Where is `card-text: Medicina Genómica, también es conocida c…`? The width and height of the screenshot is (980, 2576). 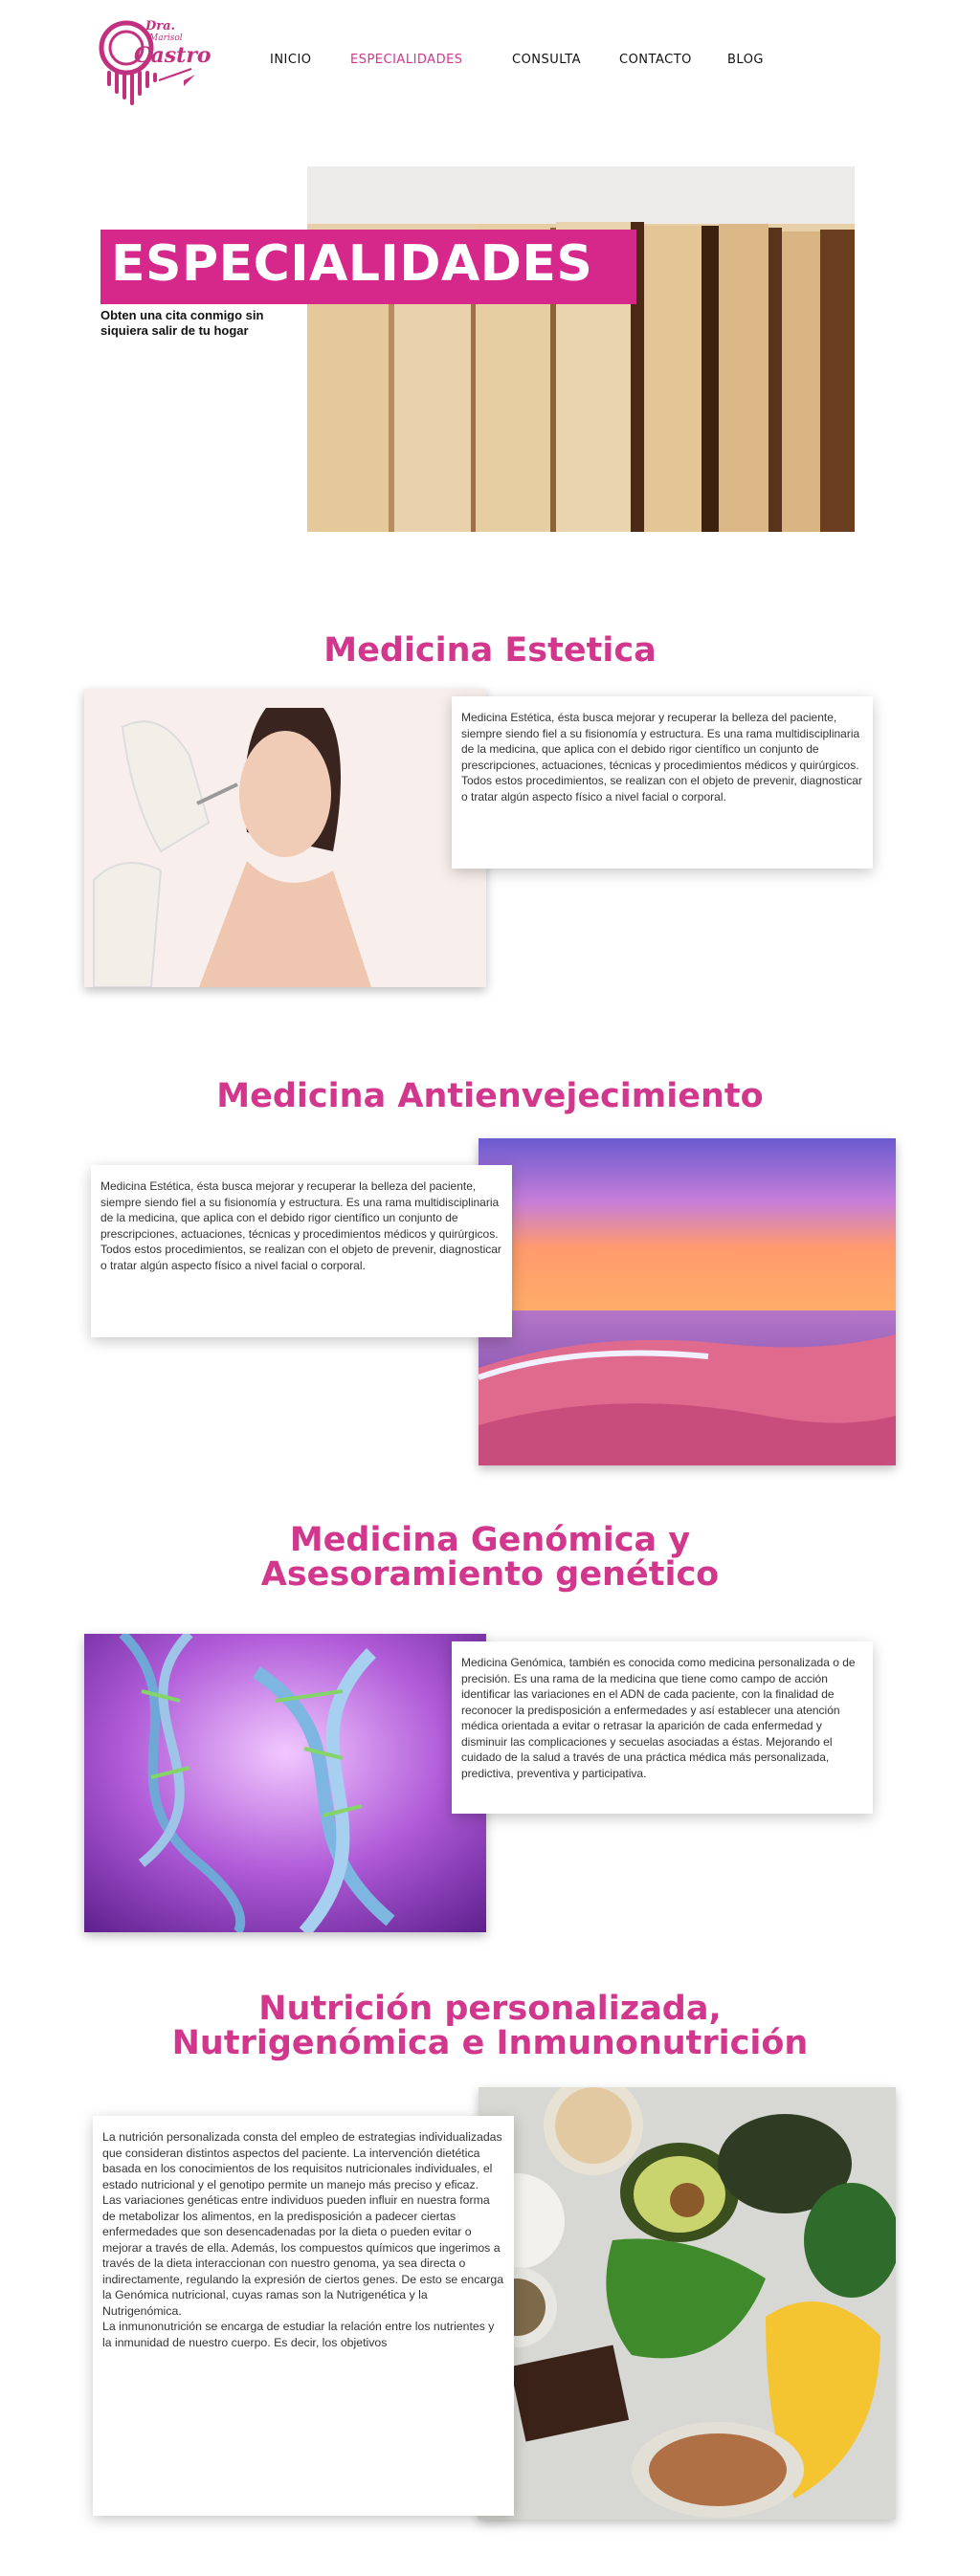 card-text: Medicina Genómica, también es conocida c… is located at coordinates (658, 1718).